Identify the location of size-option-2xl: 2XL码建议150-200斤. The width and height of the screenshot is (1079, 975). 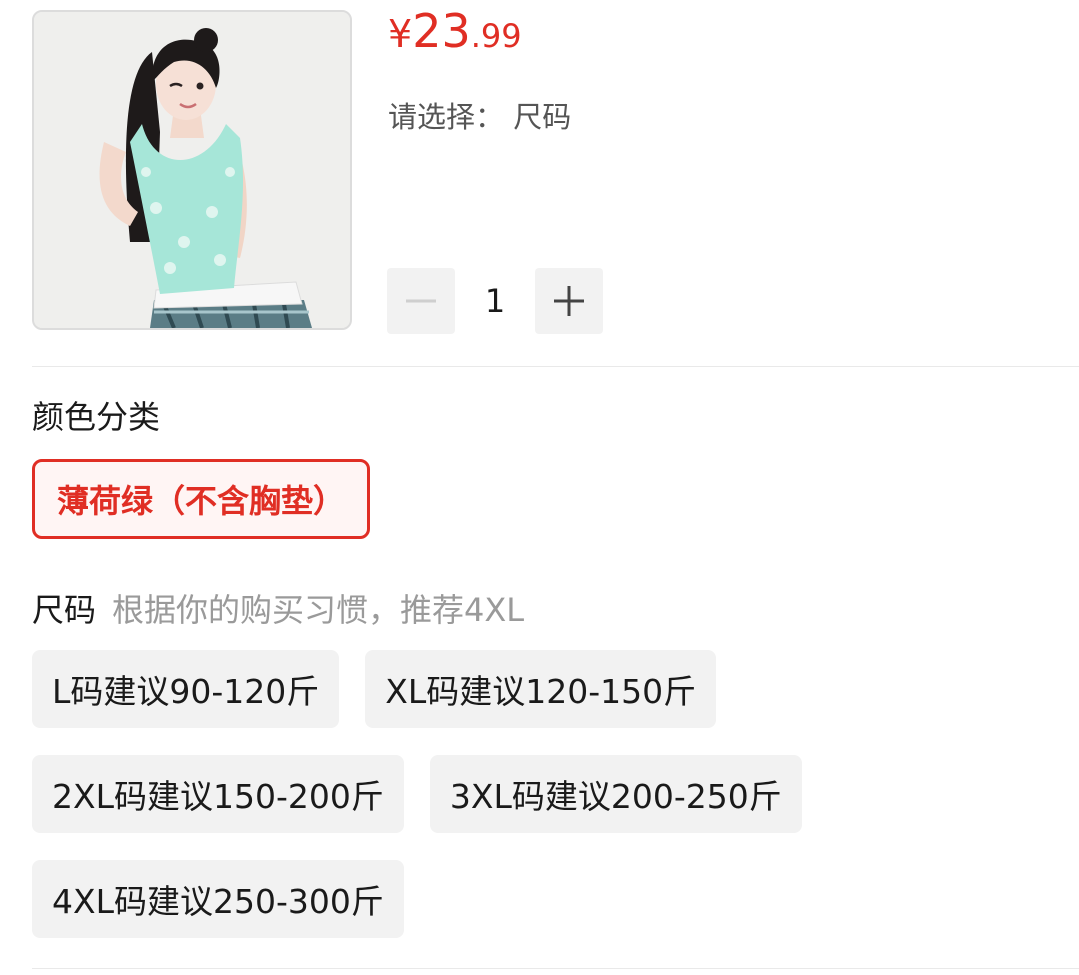
(218, 794).